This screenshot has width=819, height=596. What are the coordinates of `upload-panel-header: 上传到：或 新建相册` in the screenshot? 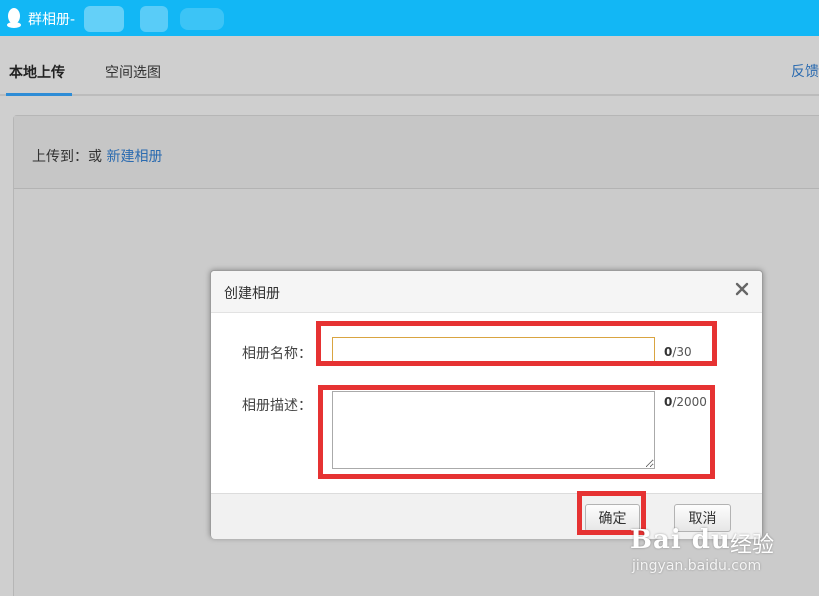 It's located at (416, 152).